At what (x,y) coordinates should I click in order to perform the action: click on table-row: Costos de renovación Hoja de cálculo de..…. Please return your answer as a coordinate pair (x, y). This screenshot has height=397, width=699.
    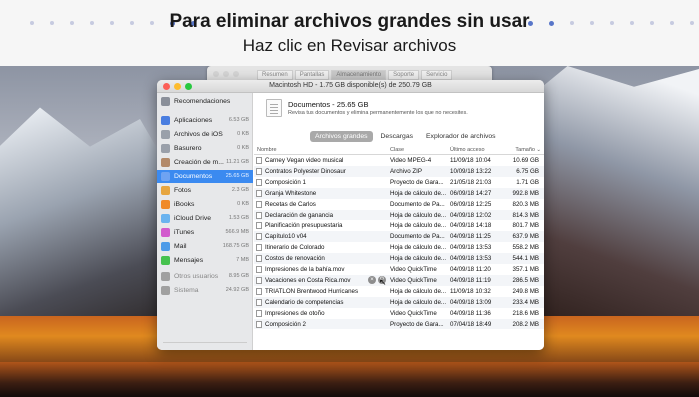
    Looking at the image, I should click on (399, 258).